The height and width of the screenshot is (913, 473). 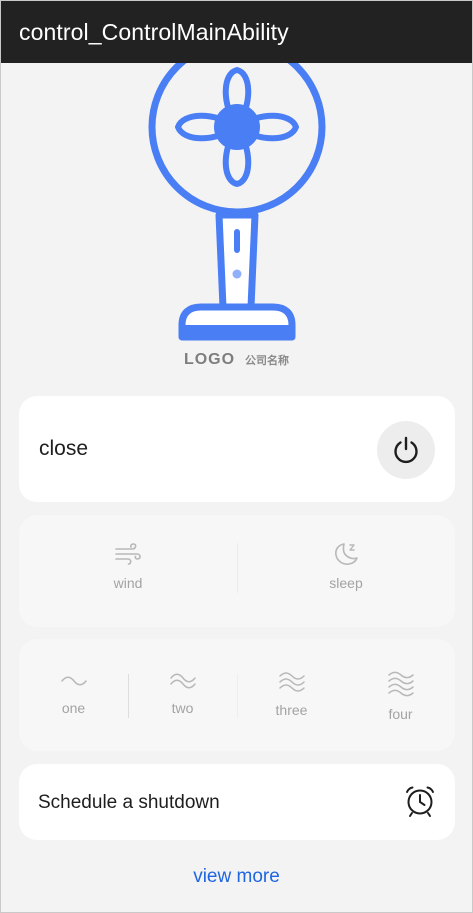 What do you see at coordinates (346, 583) in the screenshot?
I see `mode-sleep-label: sleep` at bounding box center [346, 583].